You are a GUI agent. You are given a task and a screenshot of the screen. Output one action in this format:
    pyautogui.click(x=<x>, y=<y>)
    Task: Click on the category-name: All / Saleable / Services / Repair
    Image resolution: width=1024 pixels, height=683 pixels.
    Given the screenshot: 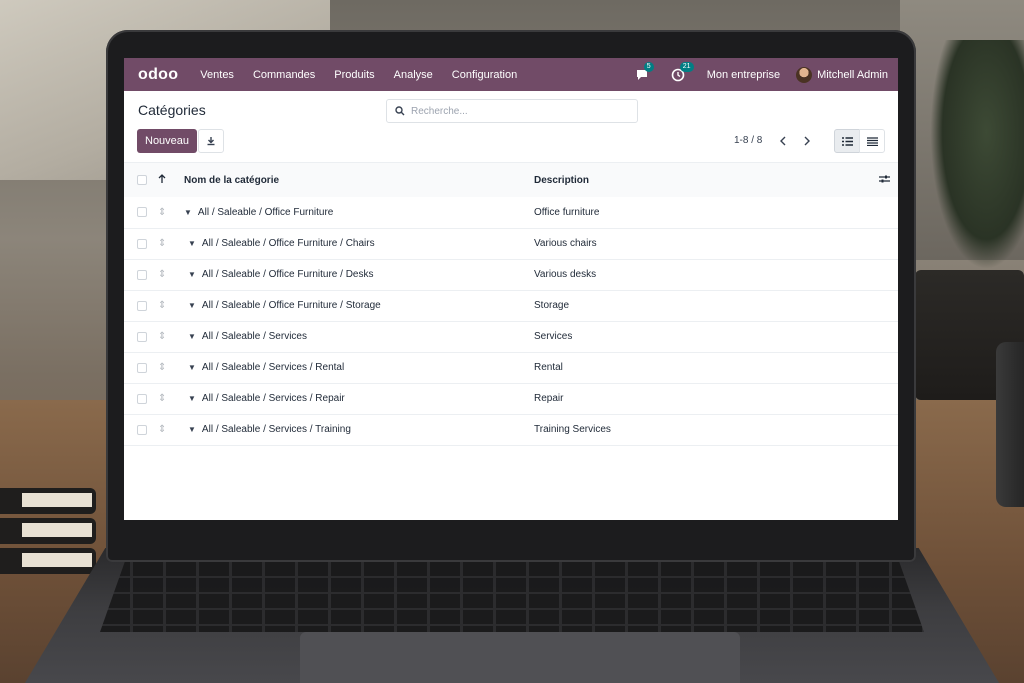 What is the action you would take?
    pyautogui.click(x=273, y=398)
    